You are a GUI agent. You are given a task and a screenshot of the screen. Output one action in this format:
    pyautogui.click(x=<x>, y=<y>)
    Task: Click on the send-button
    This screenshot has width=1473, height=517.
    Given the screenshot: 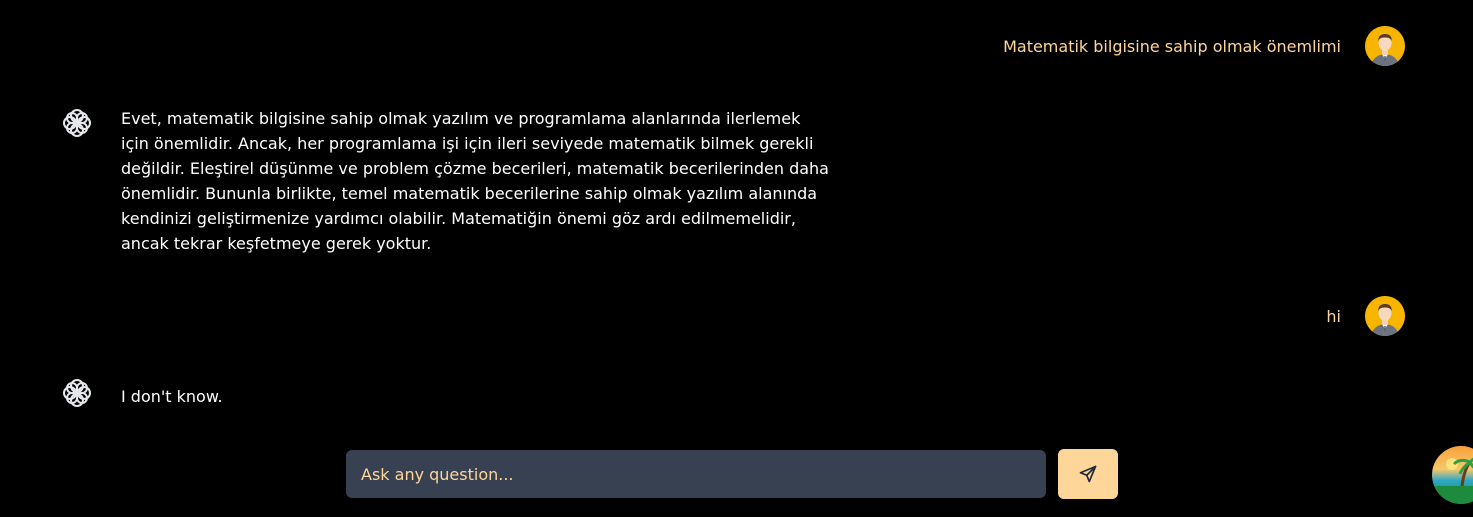 What is the action you would take?
    pyautogui.click(x=1088, y=474)
    